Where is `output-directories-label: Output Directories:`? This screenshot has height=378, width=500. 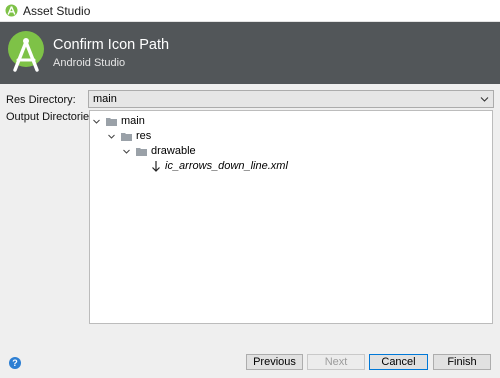
output-directories-label: Output Directories: is located at coordinates (52, 117).